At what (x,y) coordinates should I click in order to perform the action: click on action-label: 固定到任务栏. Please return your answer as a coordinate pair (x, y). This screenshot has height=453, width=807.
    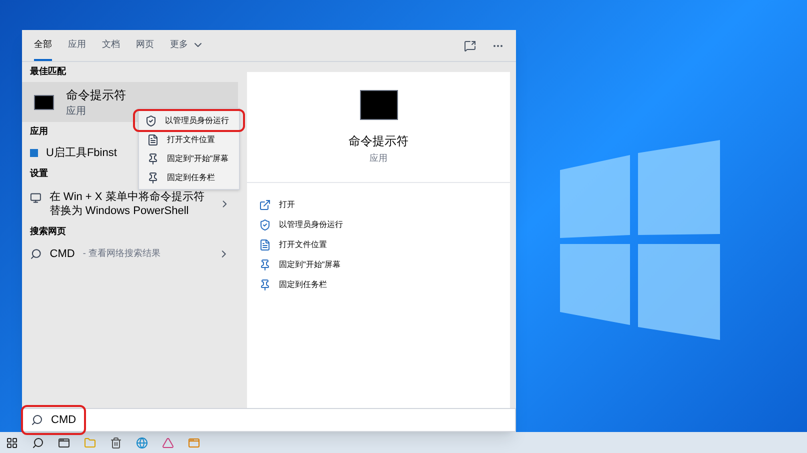
    Looking at the image, I should click on (303, 284).